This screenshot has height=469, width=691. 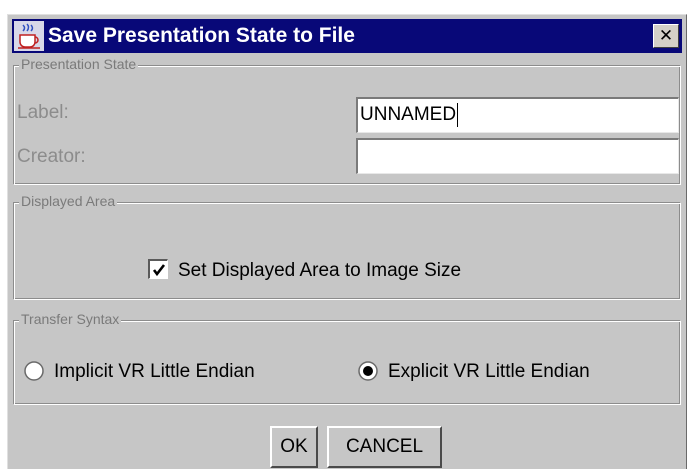 What do you see at coordinates (384, 447) in the screenshot?
I see `cancel-button: CANCEL` at bounding box center [384, 447].